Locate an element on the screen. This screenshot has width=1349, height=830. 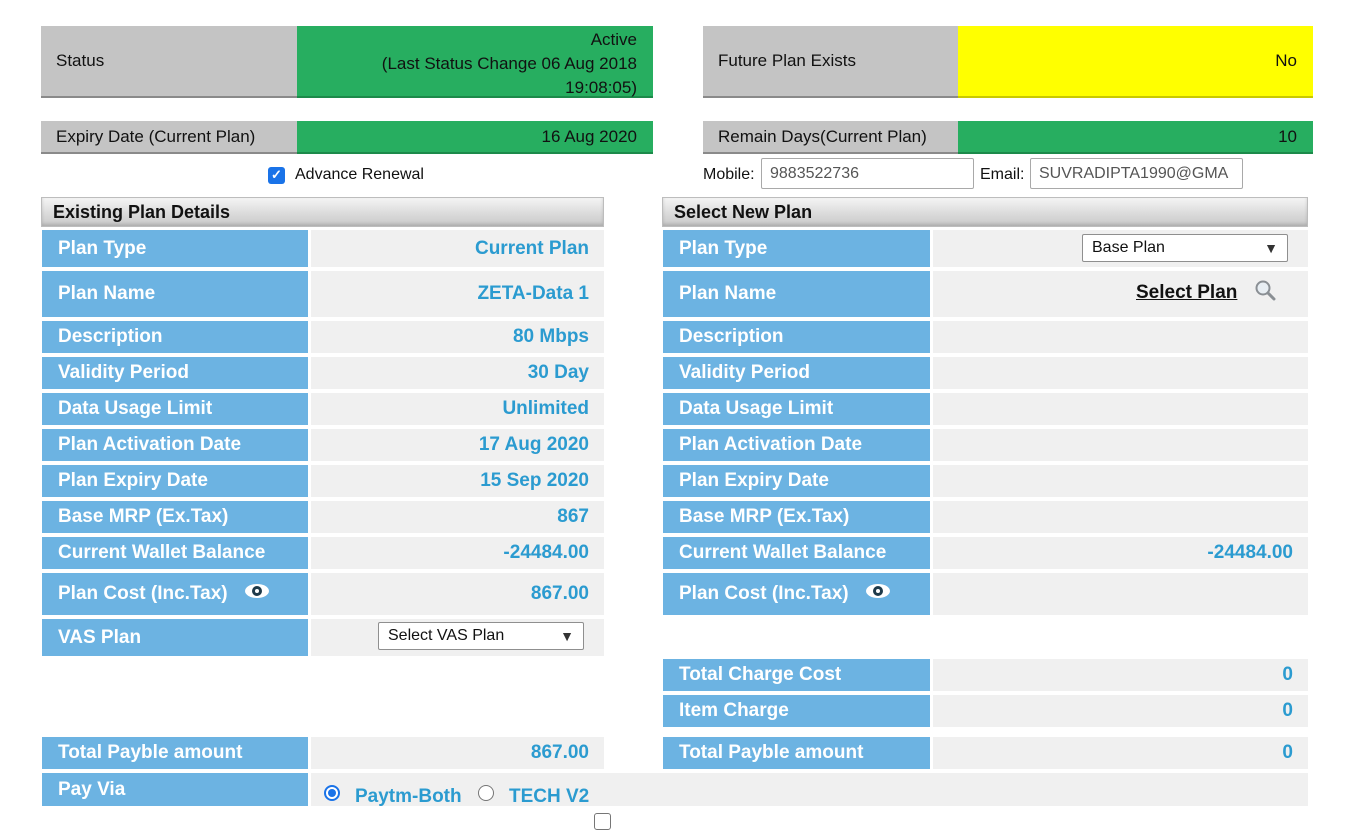
new-activation-date-label: Plan Activation Date is located at coordinates (796, 445).